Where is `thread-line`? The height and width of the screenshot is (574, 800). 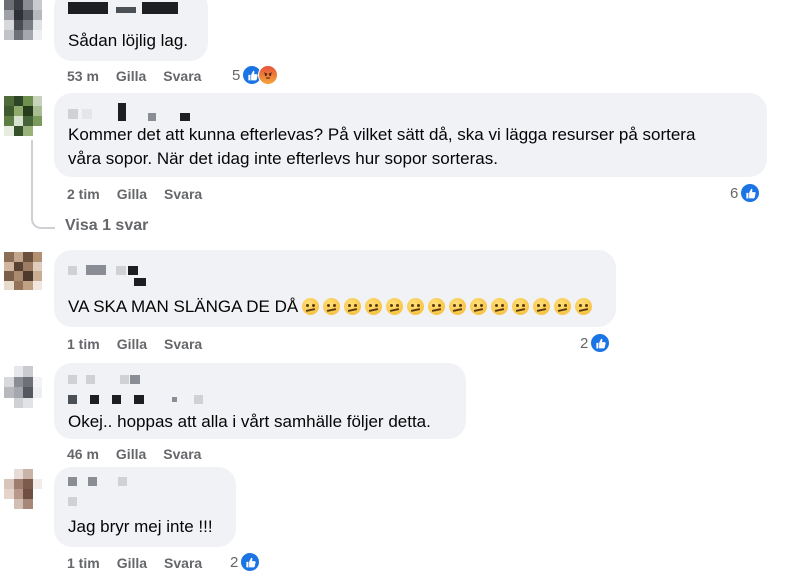
thread-line is located at coordinates (43, 184).